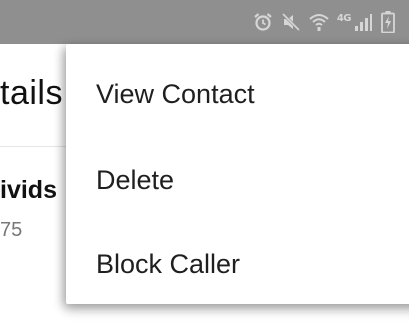 Image resolution: width=409 pixels, height=325 pixels. I want to click on status-icons: 4G, so click(324, 22).